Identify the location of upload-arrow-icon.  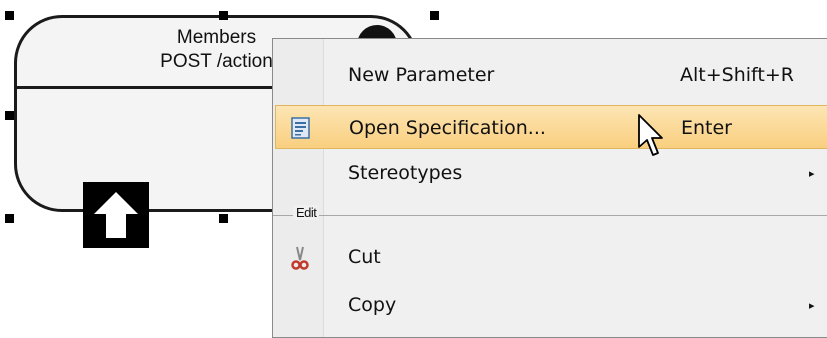
(116, 215).